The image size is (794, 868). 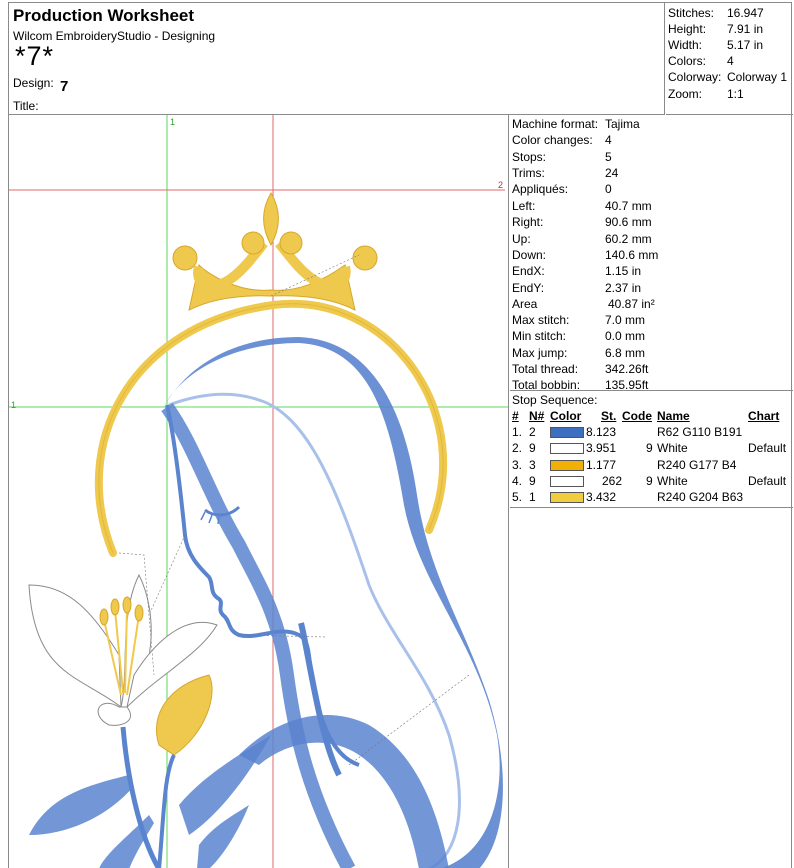 I want to click on stat-label: Zoom:, so click(x=685, y=94).